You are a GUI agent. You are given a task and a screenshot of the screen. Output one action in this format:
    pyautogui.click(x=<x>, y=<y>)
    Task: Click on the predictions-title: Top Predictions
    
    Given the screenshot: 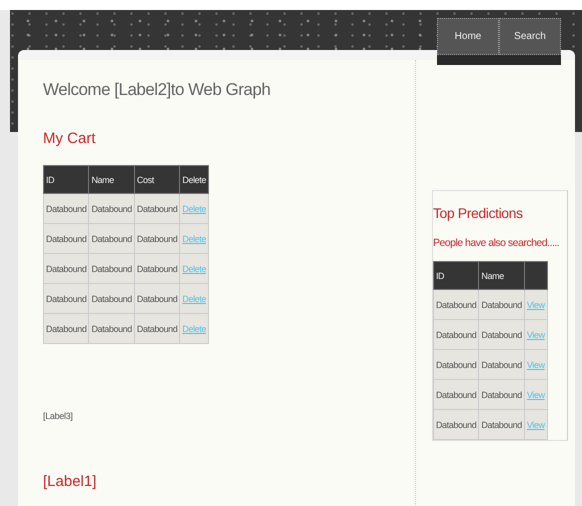 What is the action you would take?
    pyautogui.click(x=478, y=213)
    